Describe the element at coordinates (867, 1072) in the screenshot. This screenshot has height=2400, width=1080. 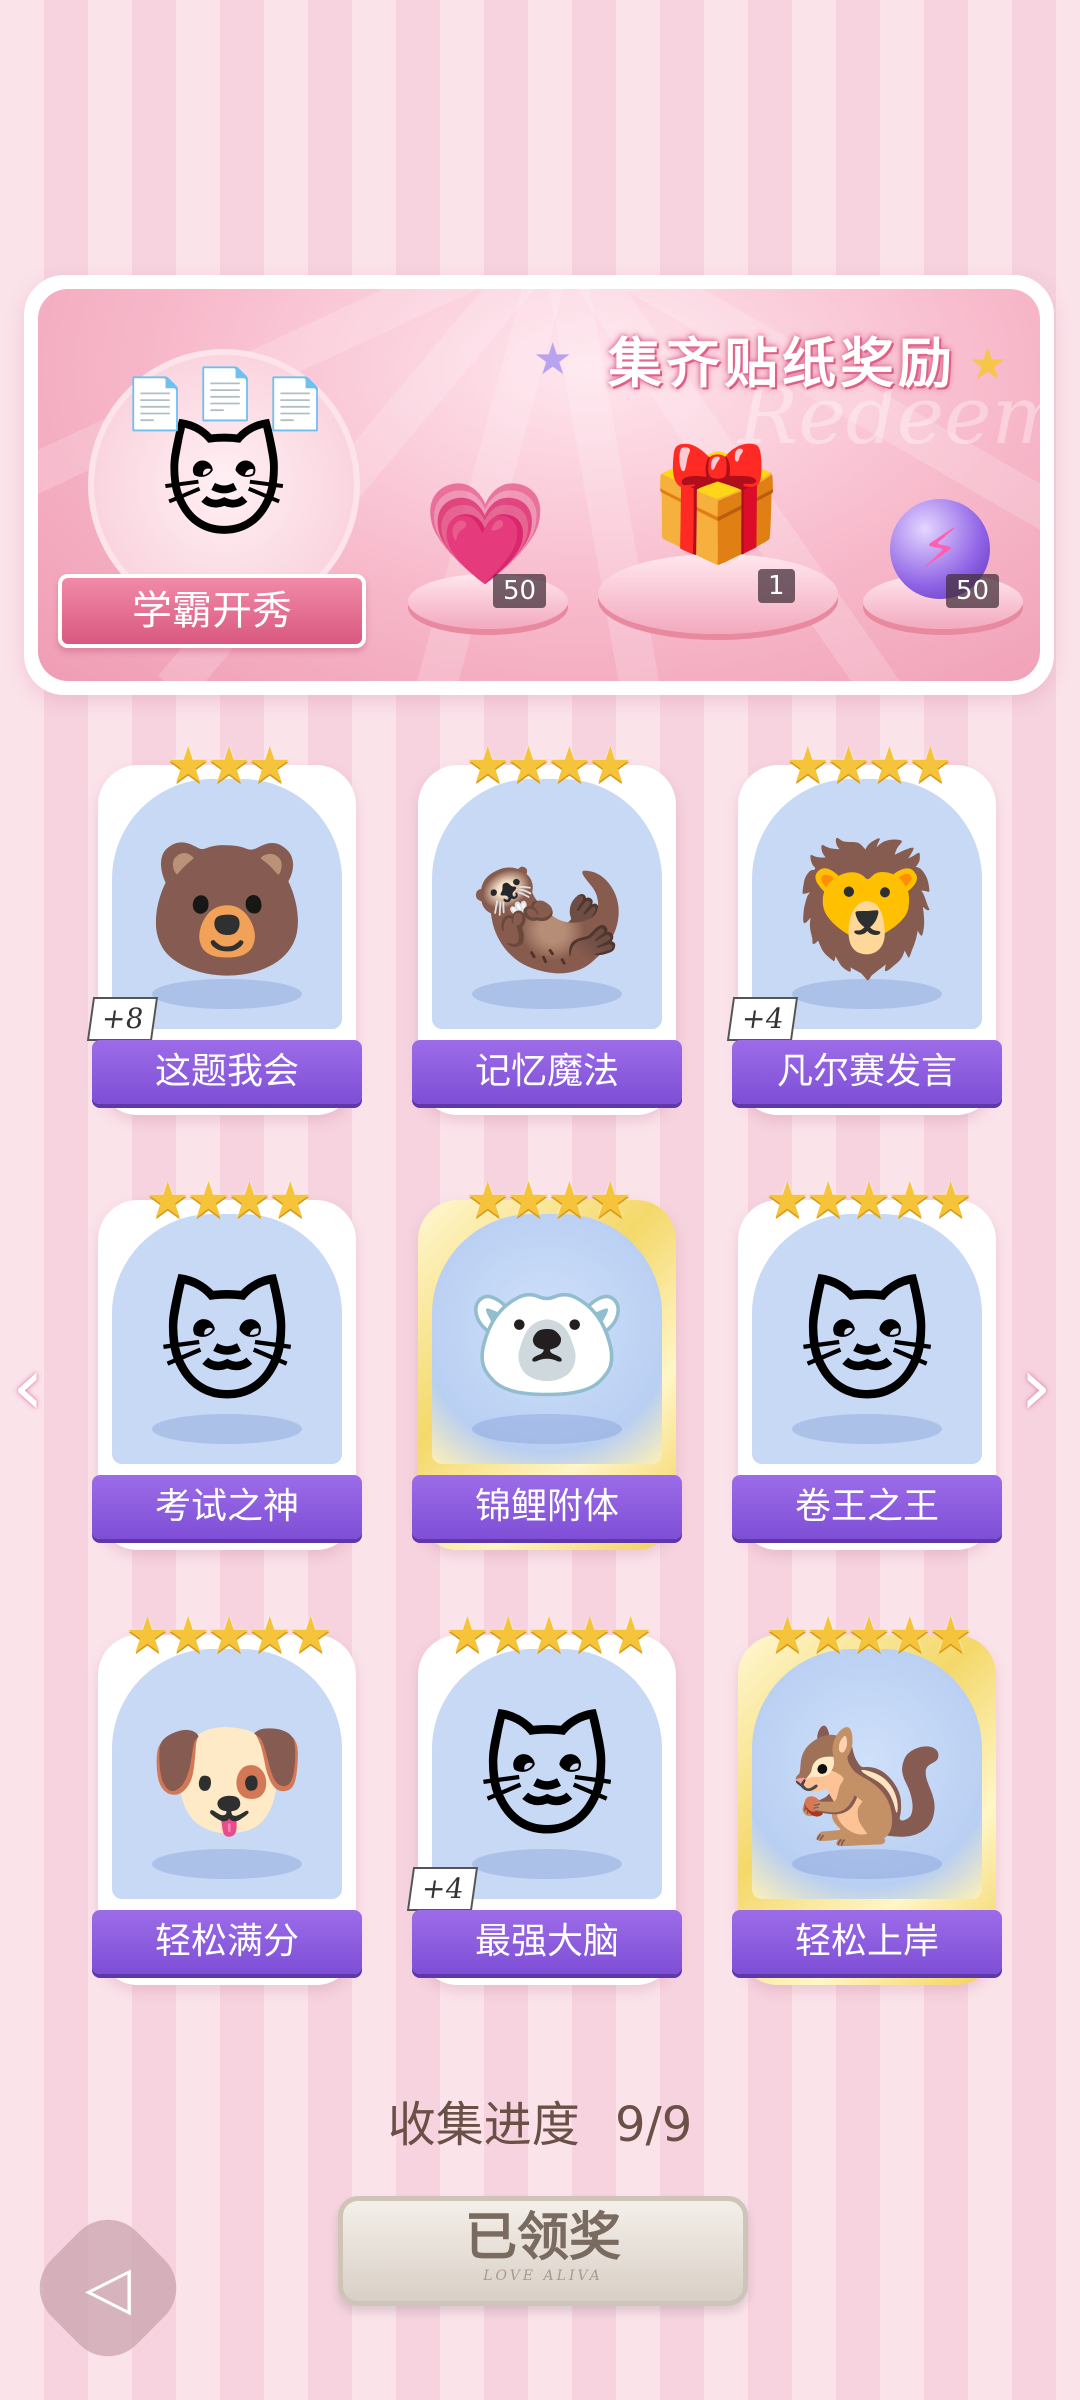
I see `sticker-label: 凡尔赛发言` at that location.